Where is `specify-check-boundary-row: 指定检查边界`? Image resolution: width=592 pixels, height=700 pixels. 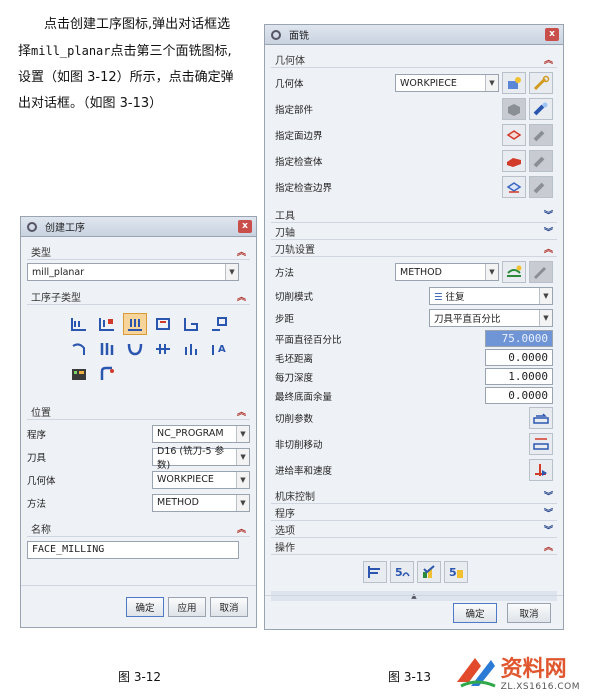 specify-check-boundary-row: 指定检查边界 is located at coordinates (414, 187).